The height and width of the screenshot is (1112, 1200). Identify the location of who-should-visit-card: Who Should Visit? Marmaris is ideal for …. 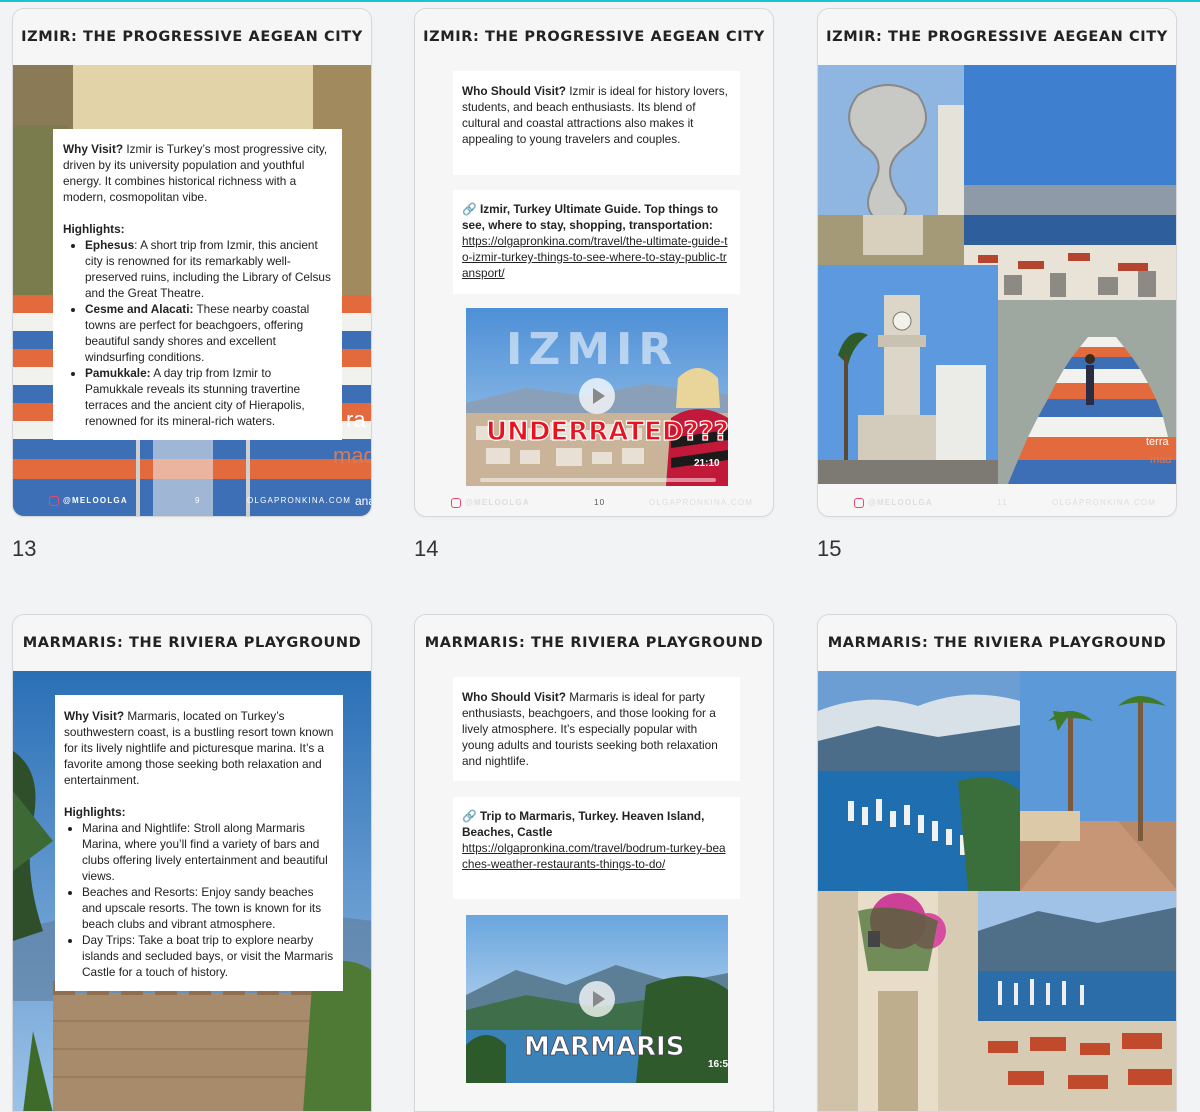
(596, 729).